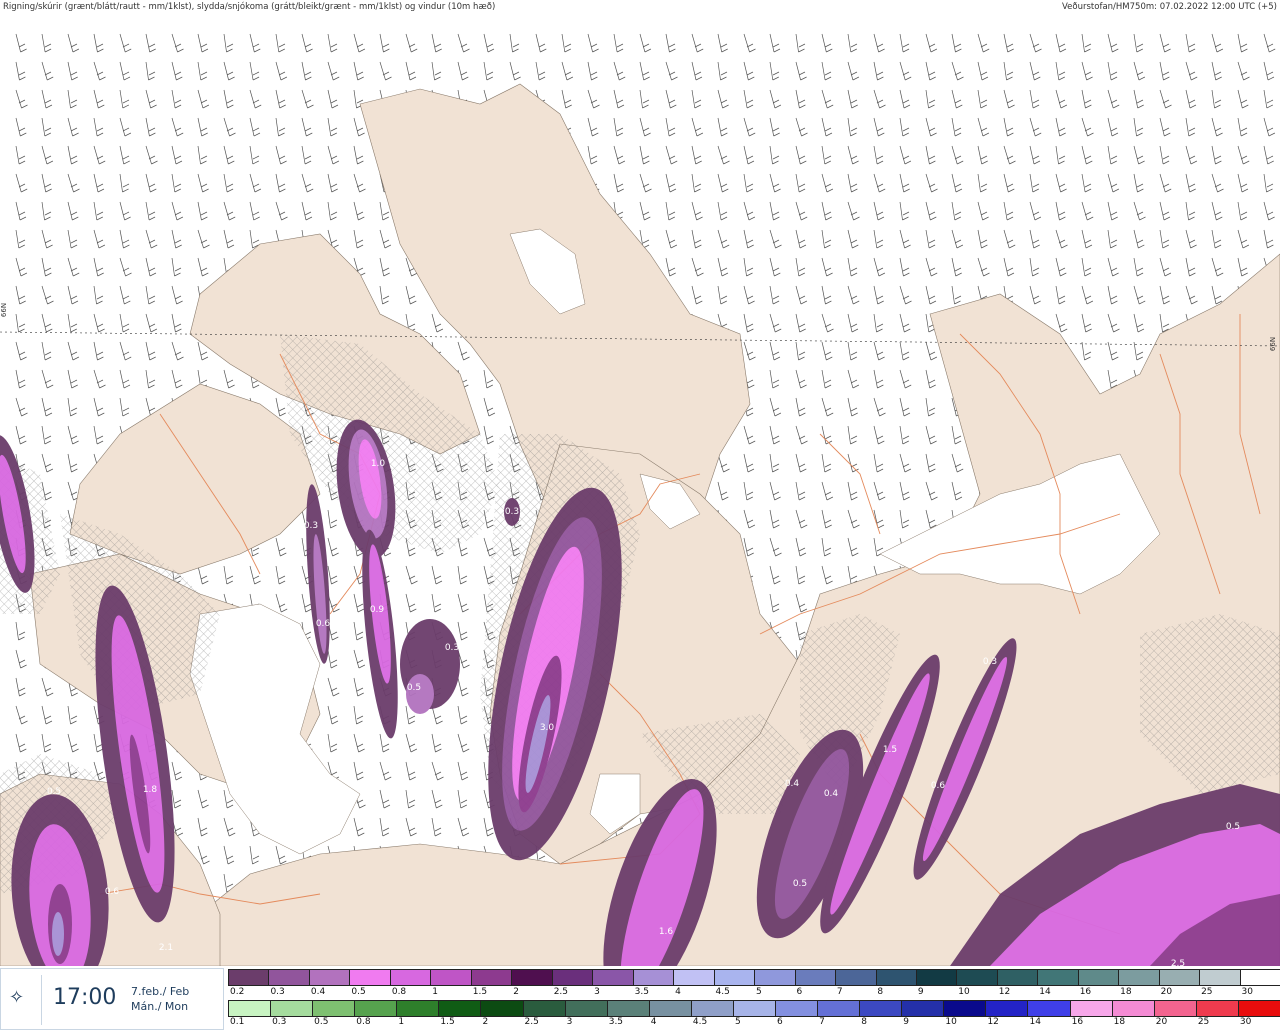 This screenshot has height=1030, width=1280. What do you see at coordinates (377, 610) in the screenshot?
I see `precip-value-label: 0.9` at bounding box center [377, 610].